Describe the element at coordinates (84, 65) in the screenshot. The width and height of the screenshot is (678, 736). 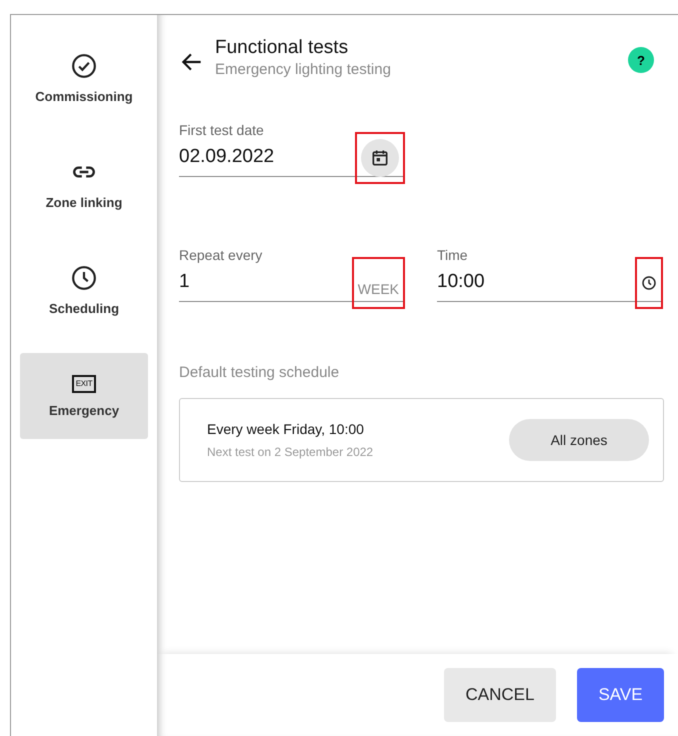
I see `check-circle-icon` at that location.